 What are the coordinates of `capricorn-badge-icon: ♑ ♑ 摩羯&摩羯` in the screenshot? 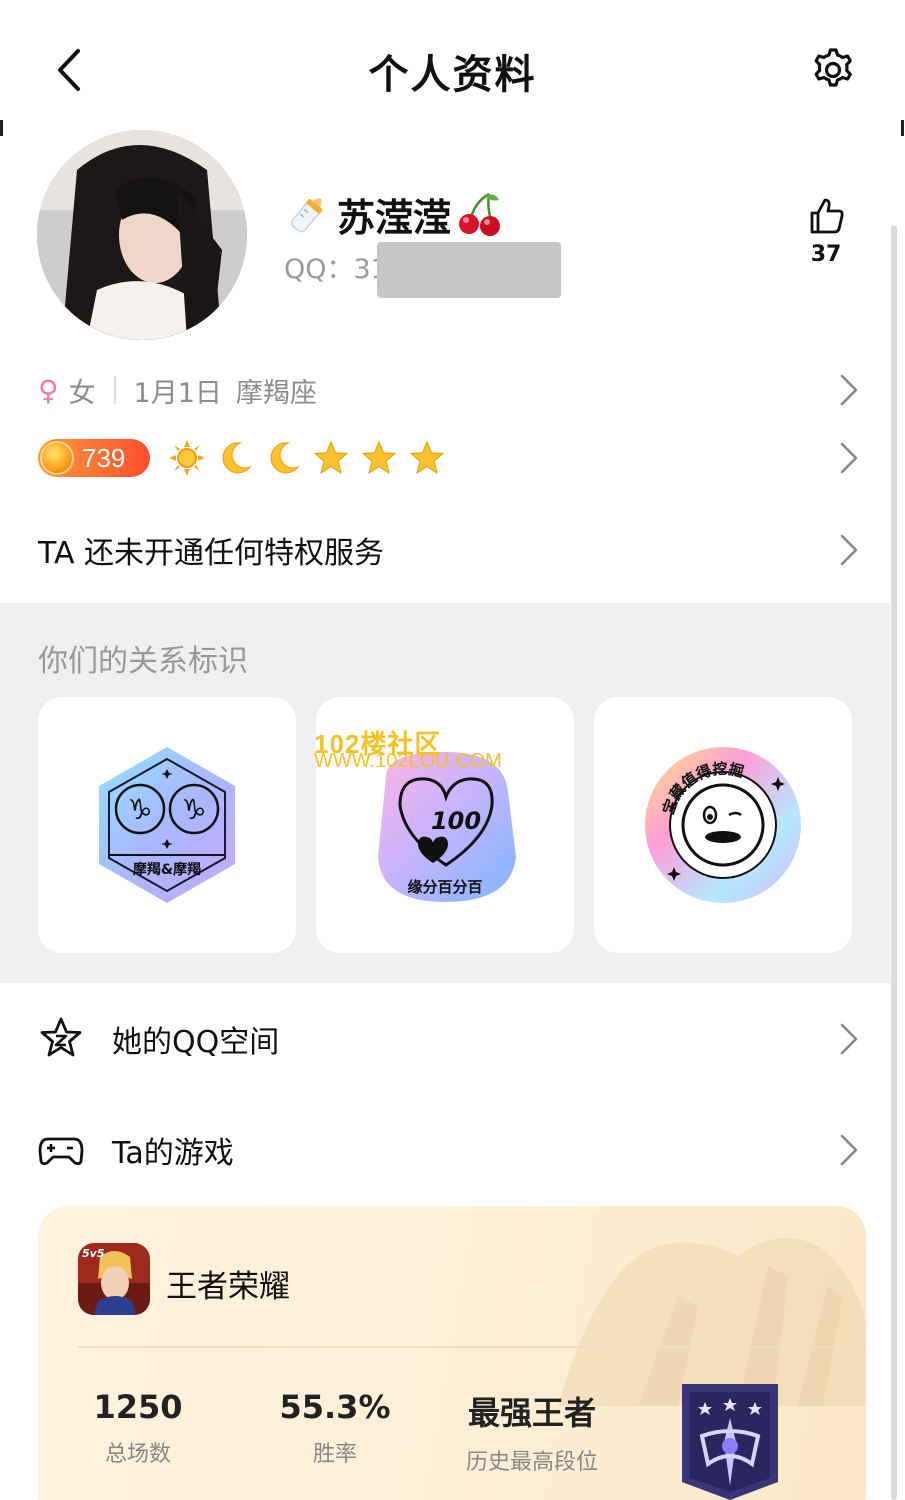 It's located at (167, 825).